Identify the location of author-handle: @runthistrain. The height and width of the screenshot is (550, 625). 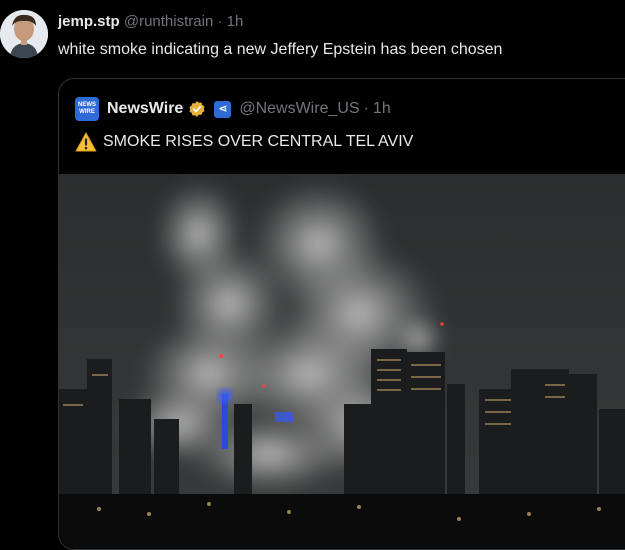
(168, 21).